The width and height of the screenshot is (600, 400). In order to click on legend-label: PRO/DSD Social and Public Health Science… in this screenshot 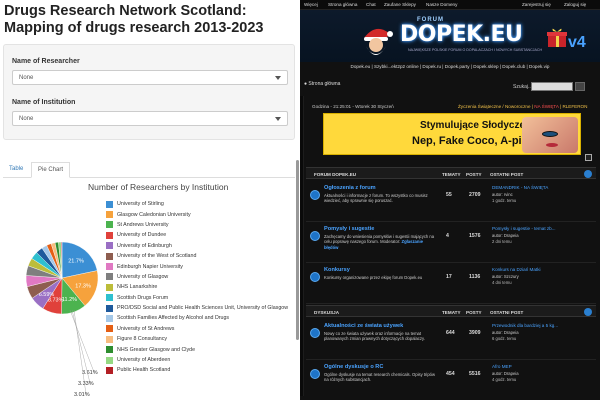, I will do `click(203, 308)`.